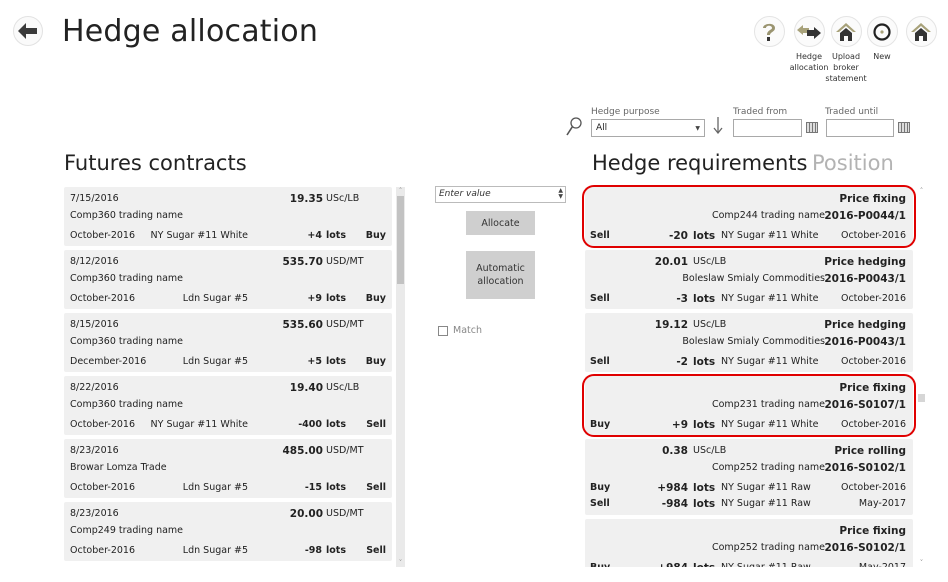 This screenshot has height=582, width=948. Describe the element at coordinates (882, 564) in the screenshot. I see `delivery-month: May-2017` at that location.